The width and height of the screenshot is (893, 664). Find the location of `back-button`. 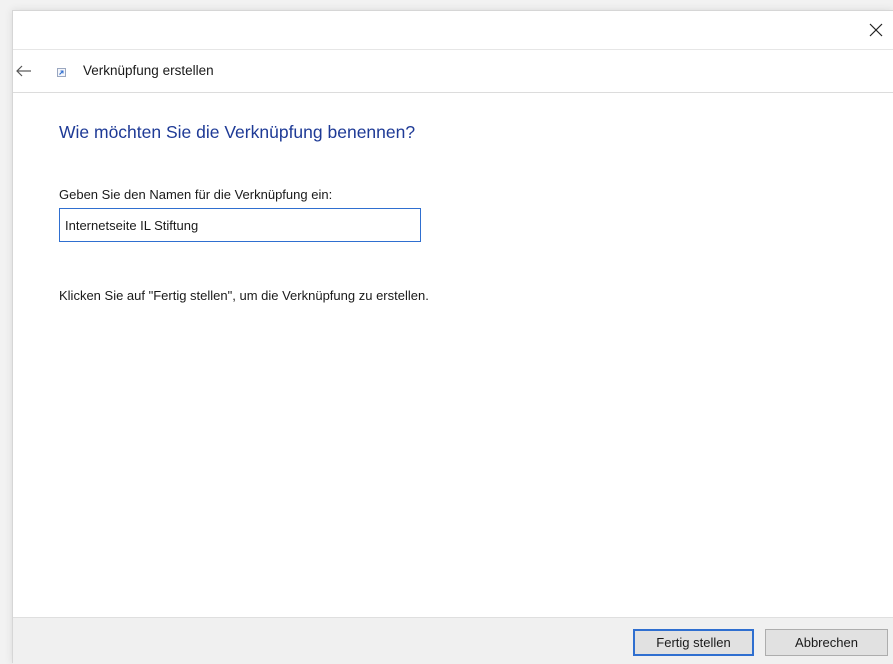

back-button is located at coordinates (24, 71).